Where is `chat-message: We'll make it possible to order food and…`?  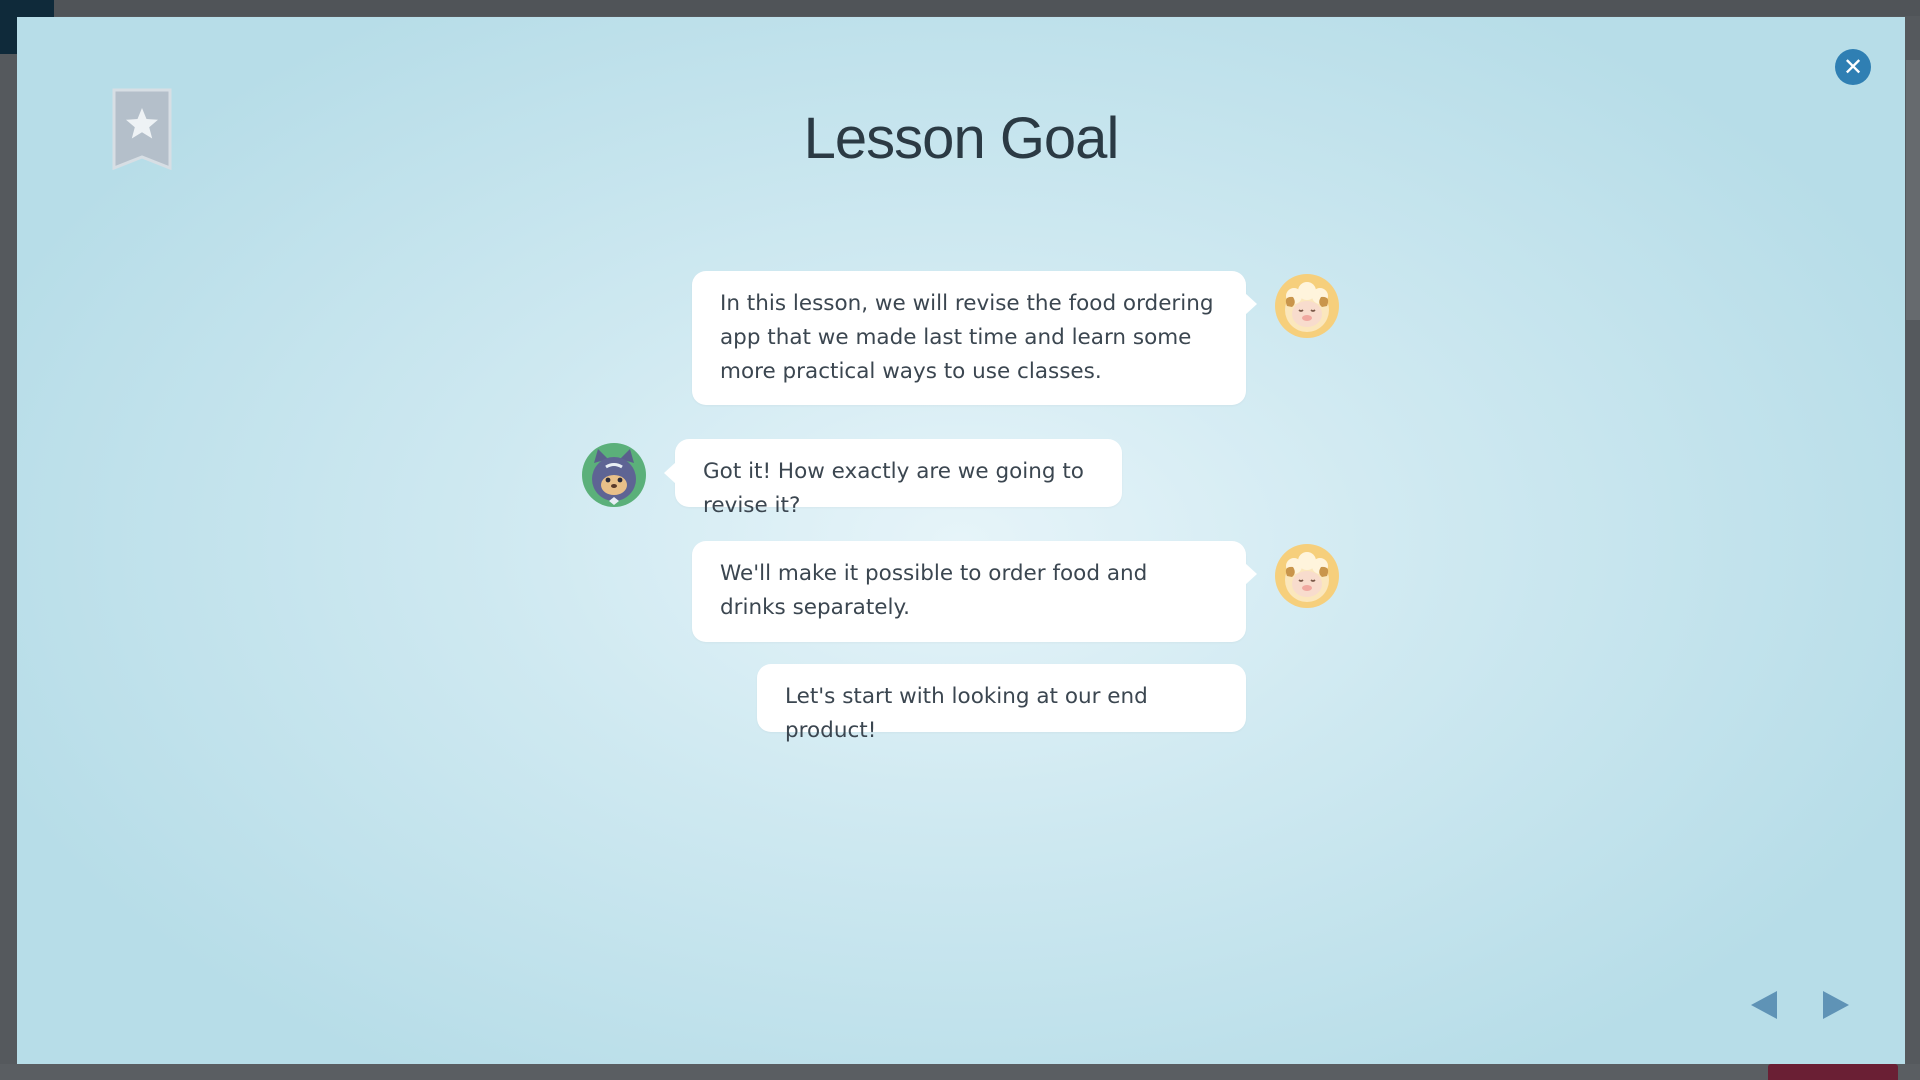
chat-message: We'll make it possible to order food and… is located at coordinates (974, 591).